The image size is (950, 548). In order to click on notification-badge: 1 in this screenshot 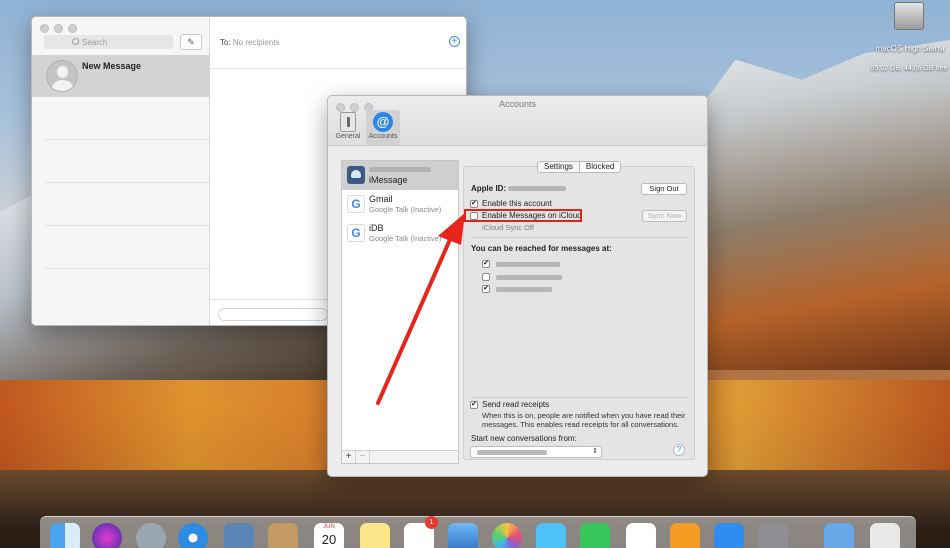, I will do `click(431, 522)`.